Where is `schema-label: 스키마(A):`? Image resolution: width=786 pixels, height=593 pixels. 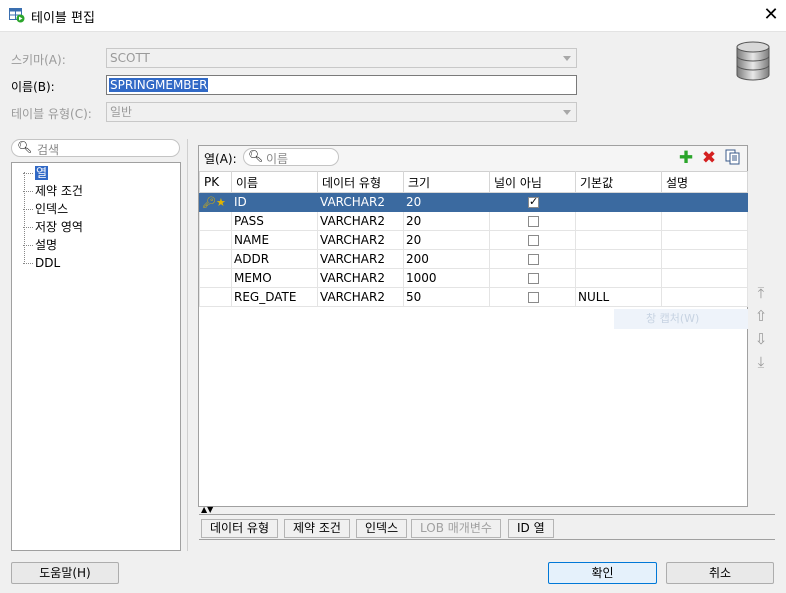 schema-label: 스키마(A): is located at coordinates (38, 60).